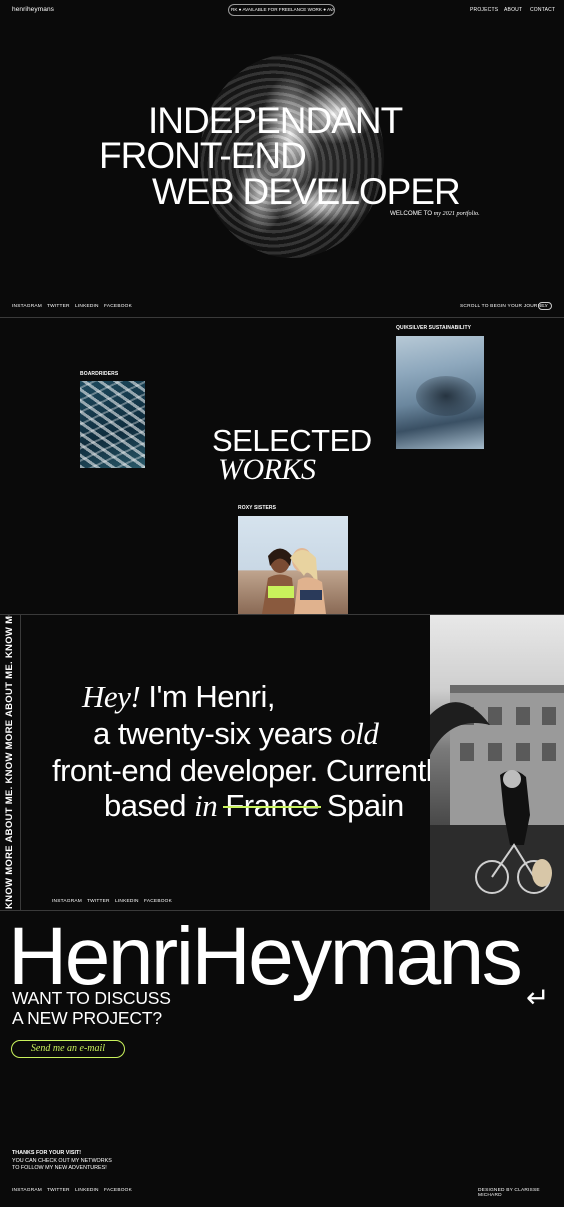 This screenshot has height=1207, width=564. I want to click on project-image-roxy, so click(293, 565).